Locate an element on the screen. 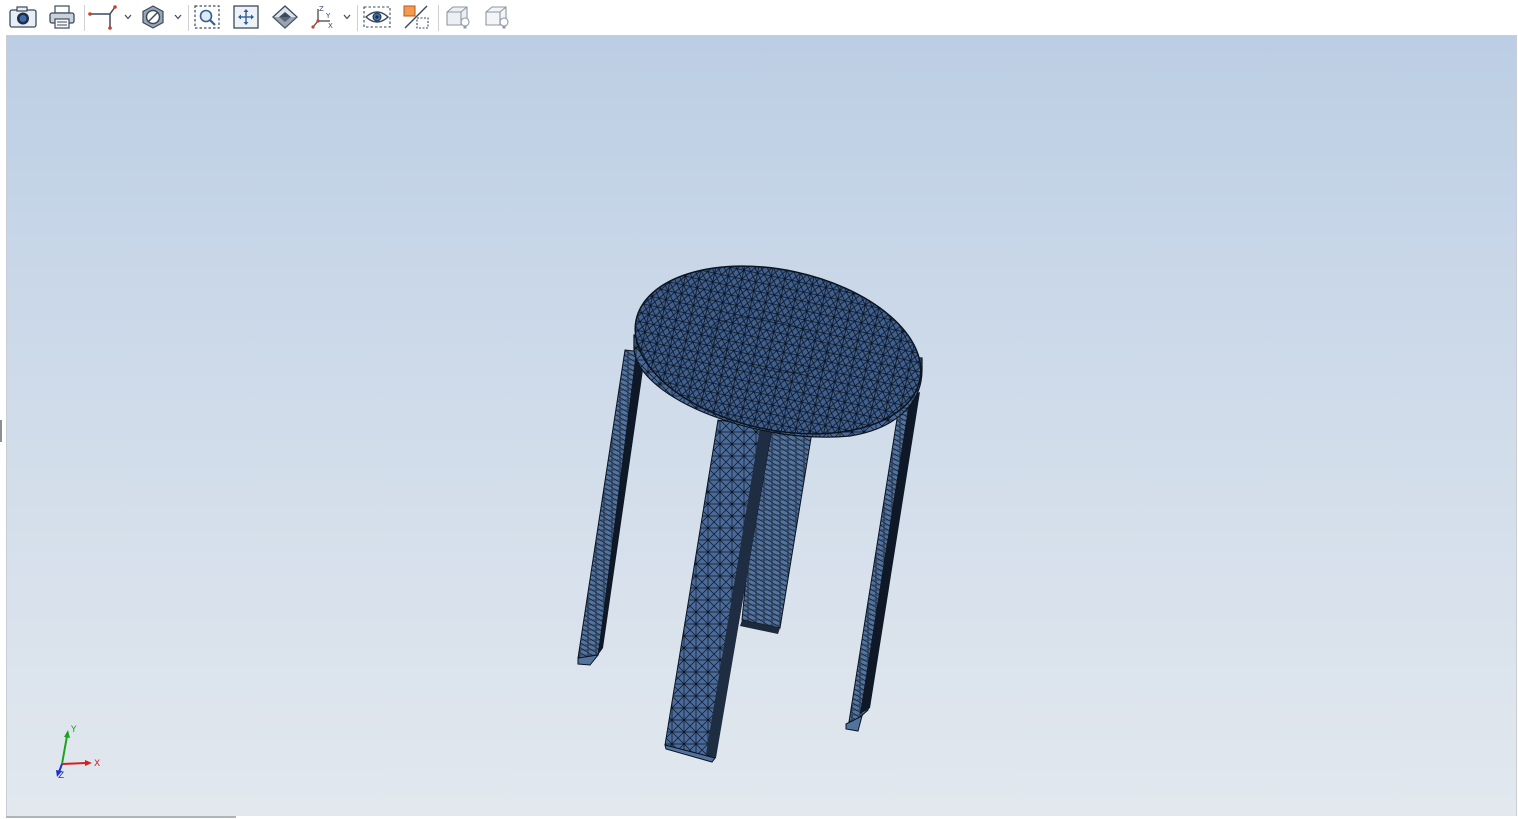 This screenshot has height=819, width=1518. y-axis-label: Y is located at coordinates (73, 730).